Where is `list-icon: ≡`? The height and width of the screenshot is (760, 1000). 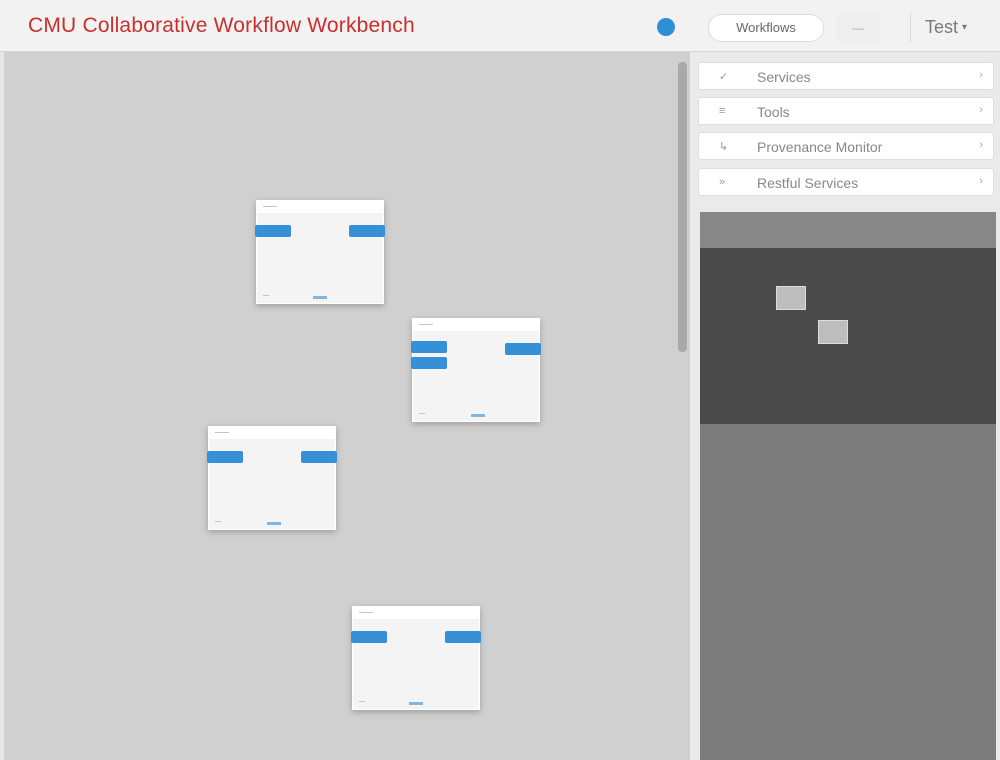 list-icon: ≡ is located at coordinates (722, 111).